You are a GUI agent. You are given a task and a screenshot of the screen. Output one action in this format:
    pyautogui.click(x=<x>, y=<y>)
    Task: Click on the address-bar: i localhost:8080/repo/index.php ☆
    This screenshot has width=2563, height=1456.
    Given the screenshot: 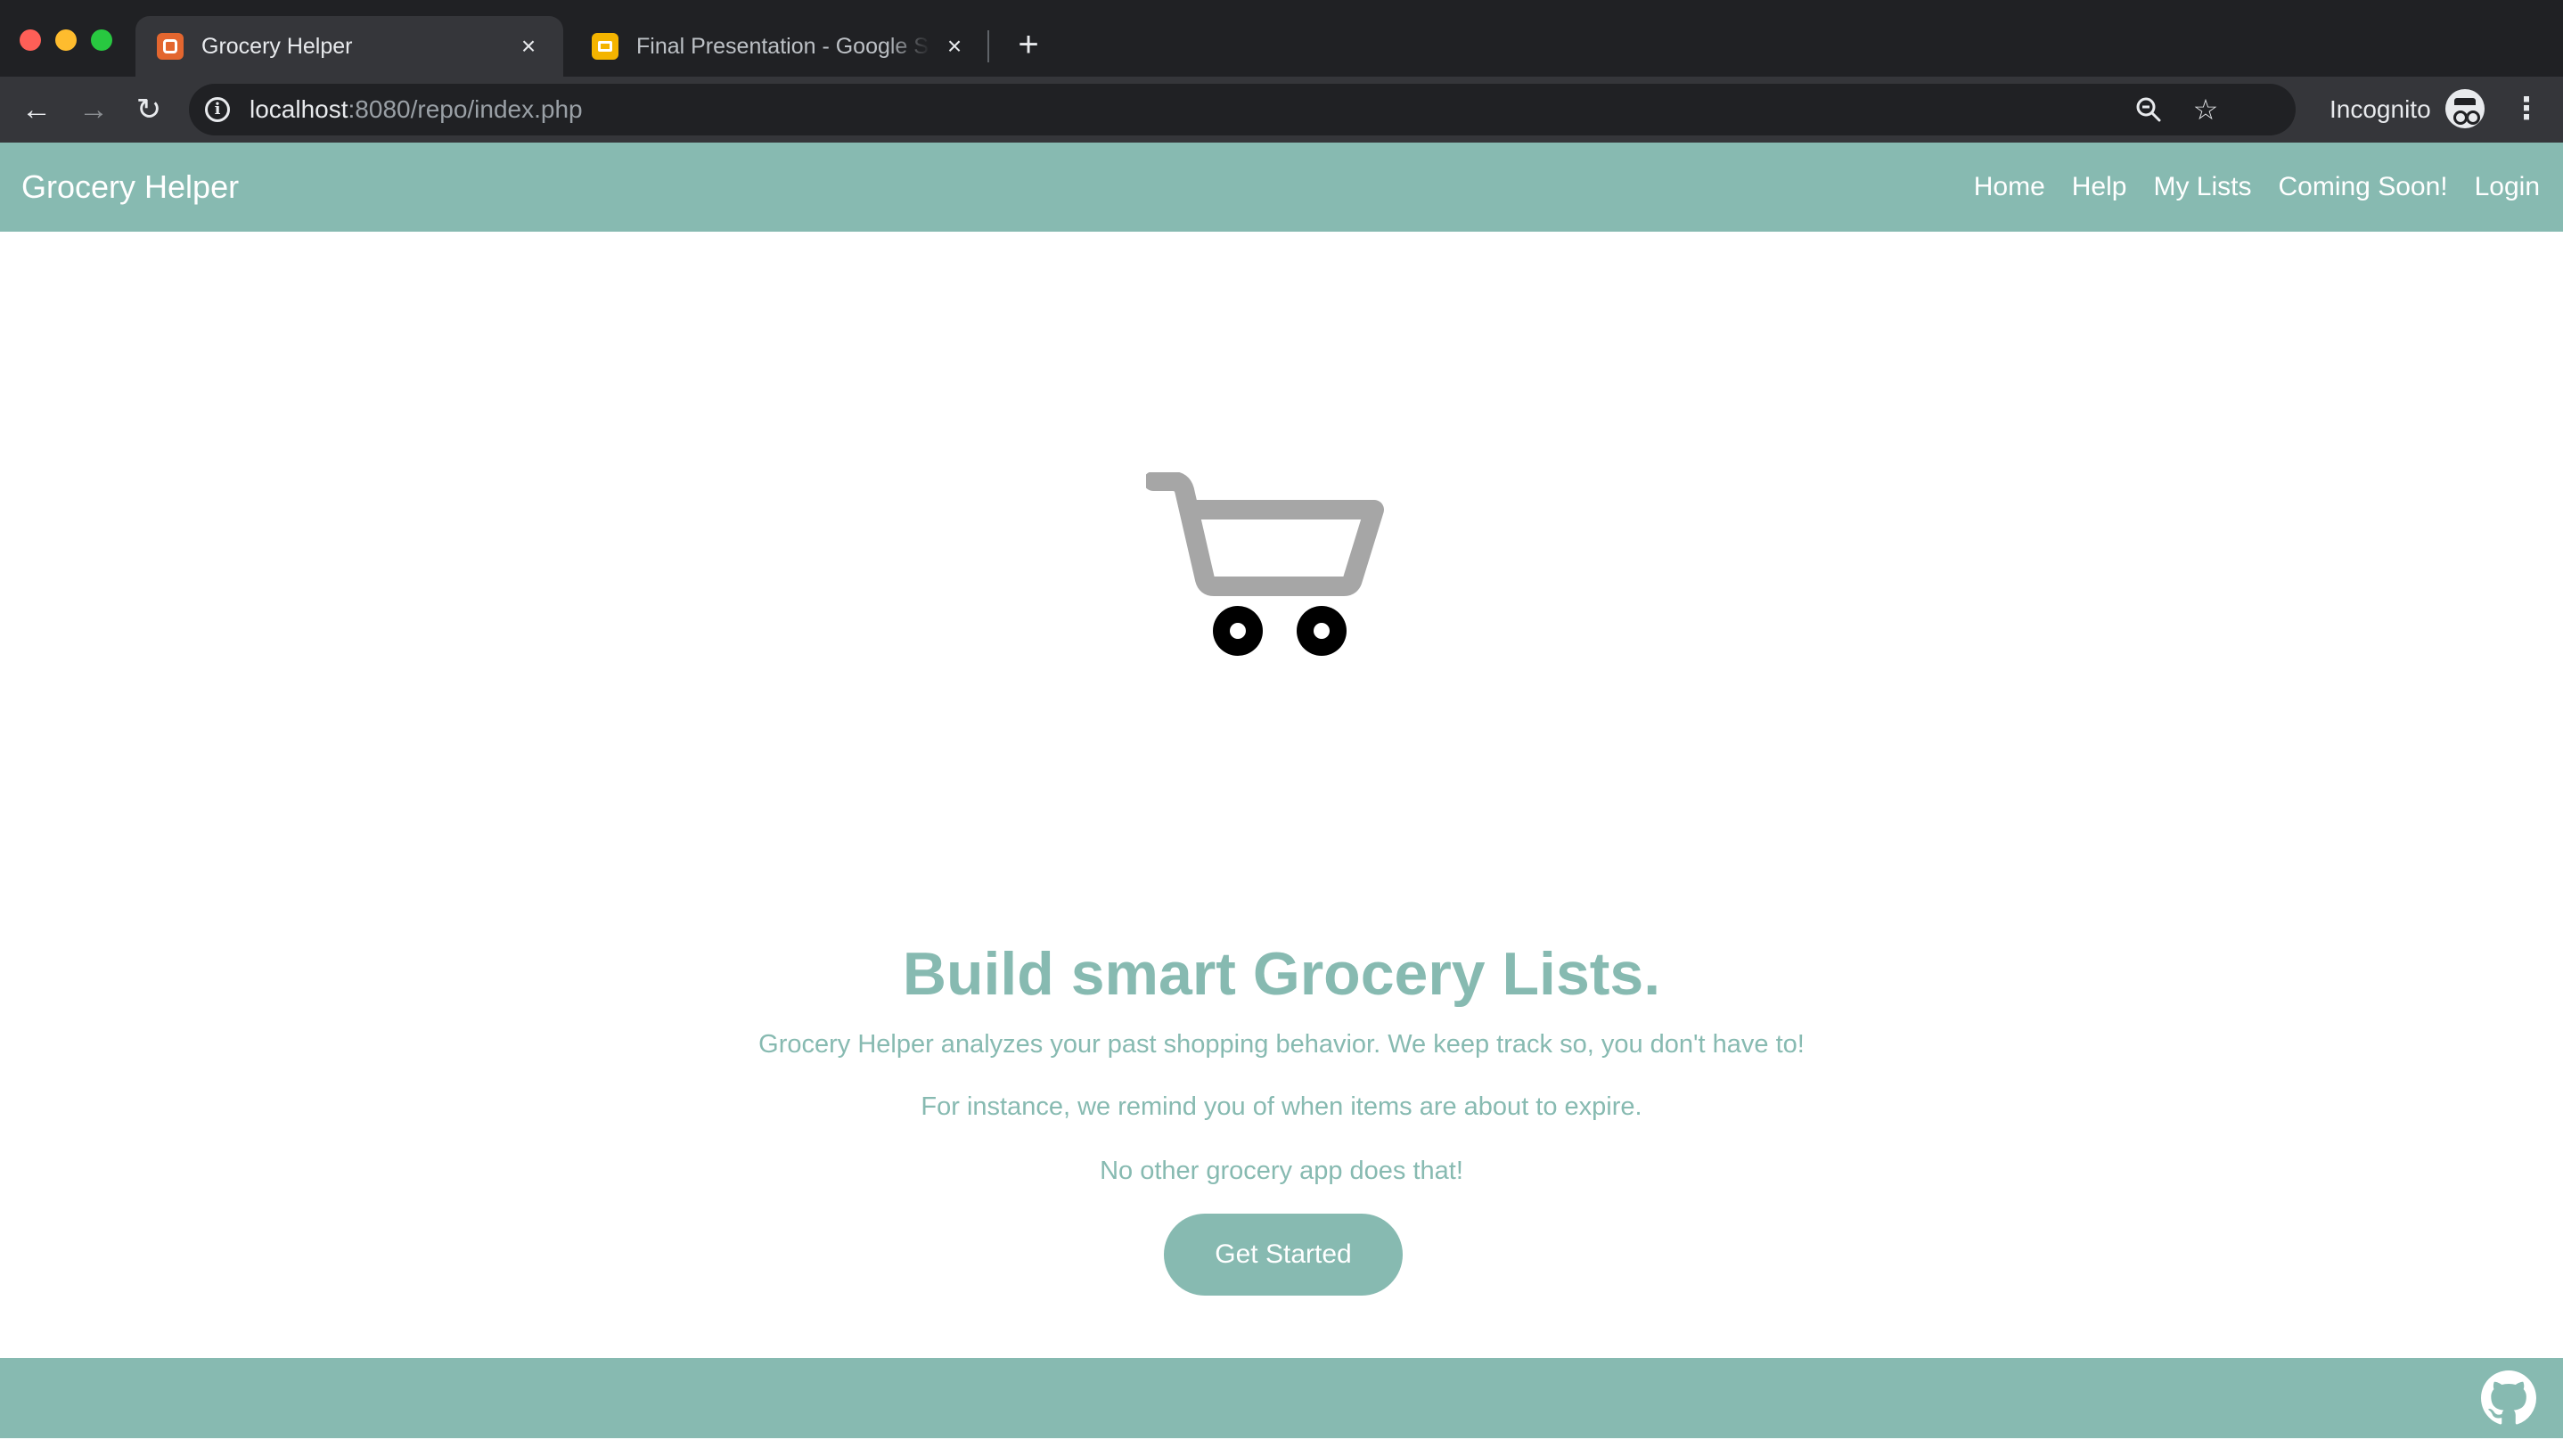 What is the action you would take?
    pyautogui.click(x=1242, y=109)
    